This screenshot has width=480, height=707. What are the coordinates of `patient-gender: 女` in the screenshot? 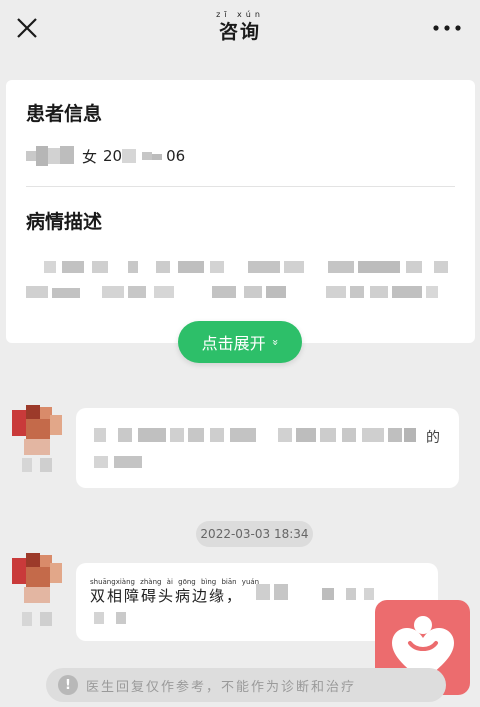 It's located at (90, 156).